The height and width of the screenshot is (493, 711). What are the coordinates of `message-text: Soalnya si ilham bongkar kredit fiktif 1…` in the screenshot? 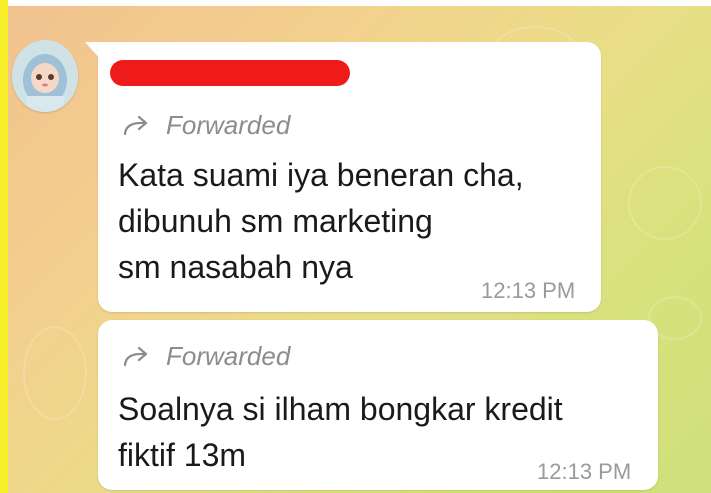 It's located at (340, 432).